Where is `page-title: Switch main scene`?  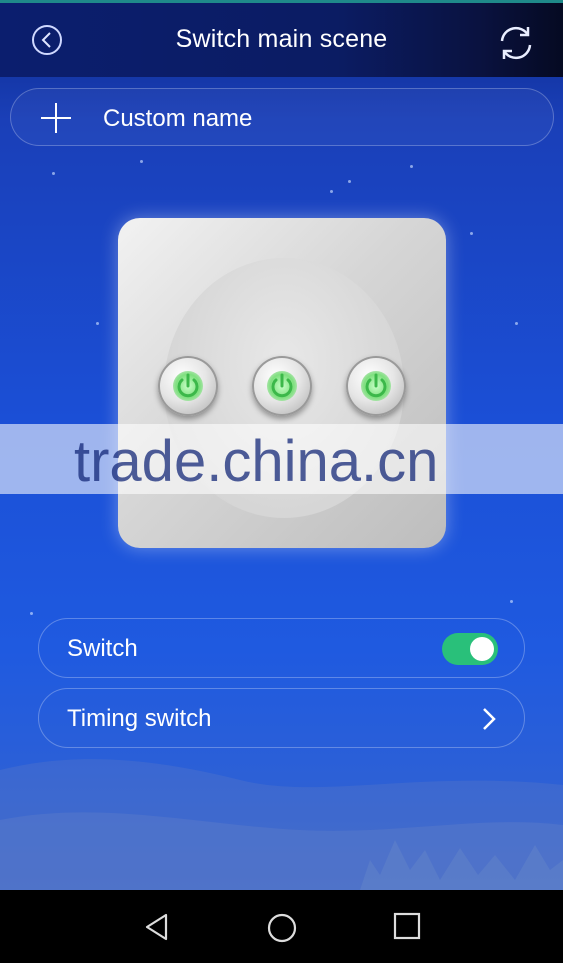
page-title: Switch main scene is located at coordinates (281, 39).